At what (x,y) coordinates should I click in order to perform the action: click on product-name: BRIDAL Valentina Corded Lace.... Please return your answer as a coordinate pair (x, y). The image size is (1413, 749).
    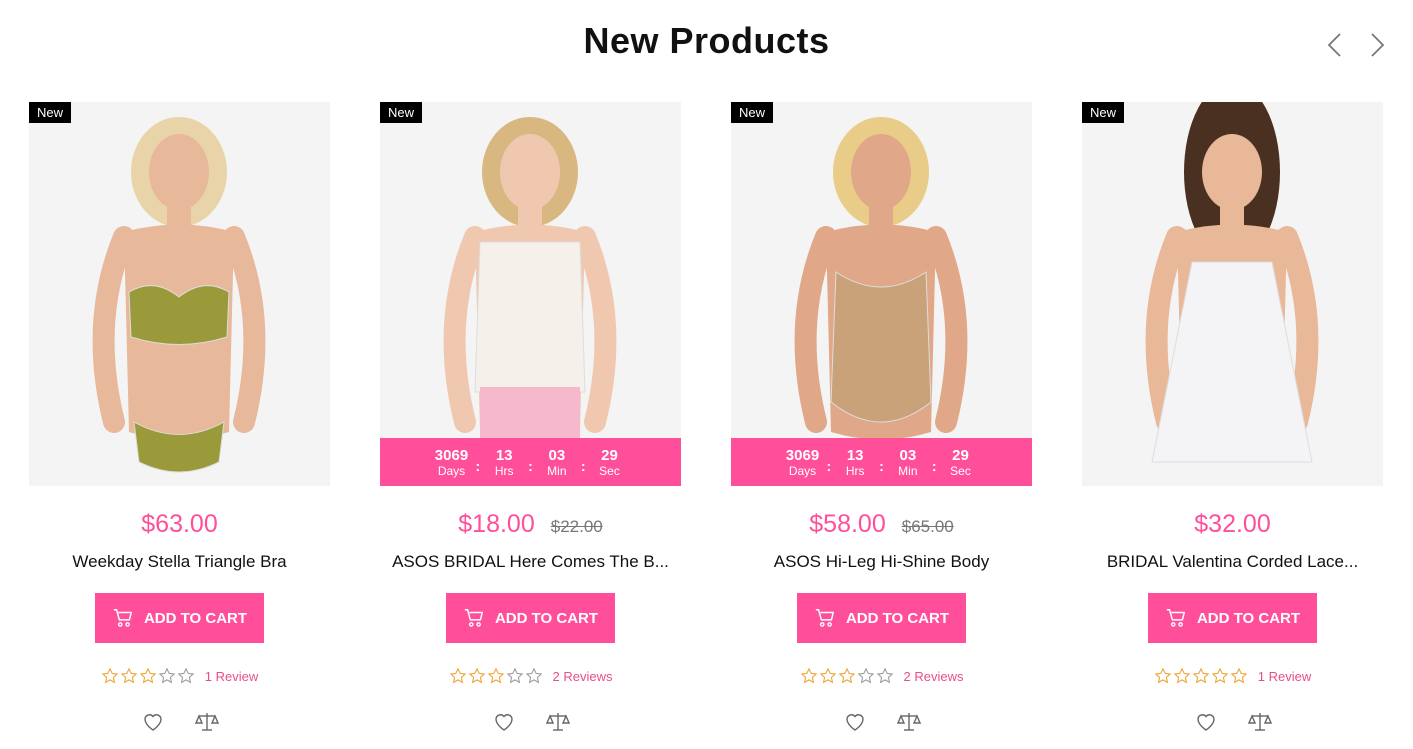
    Looking at the image, I should click on (1232, 563).